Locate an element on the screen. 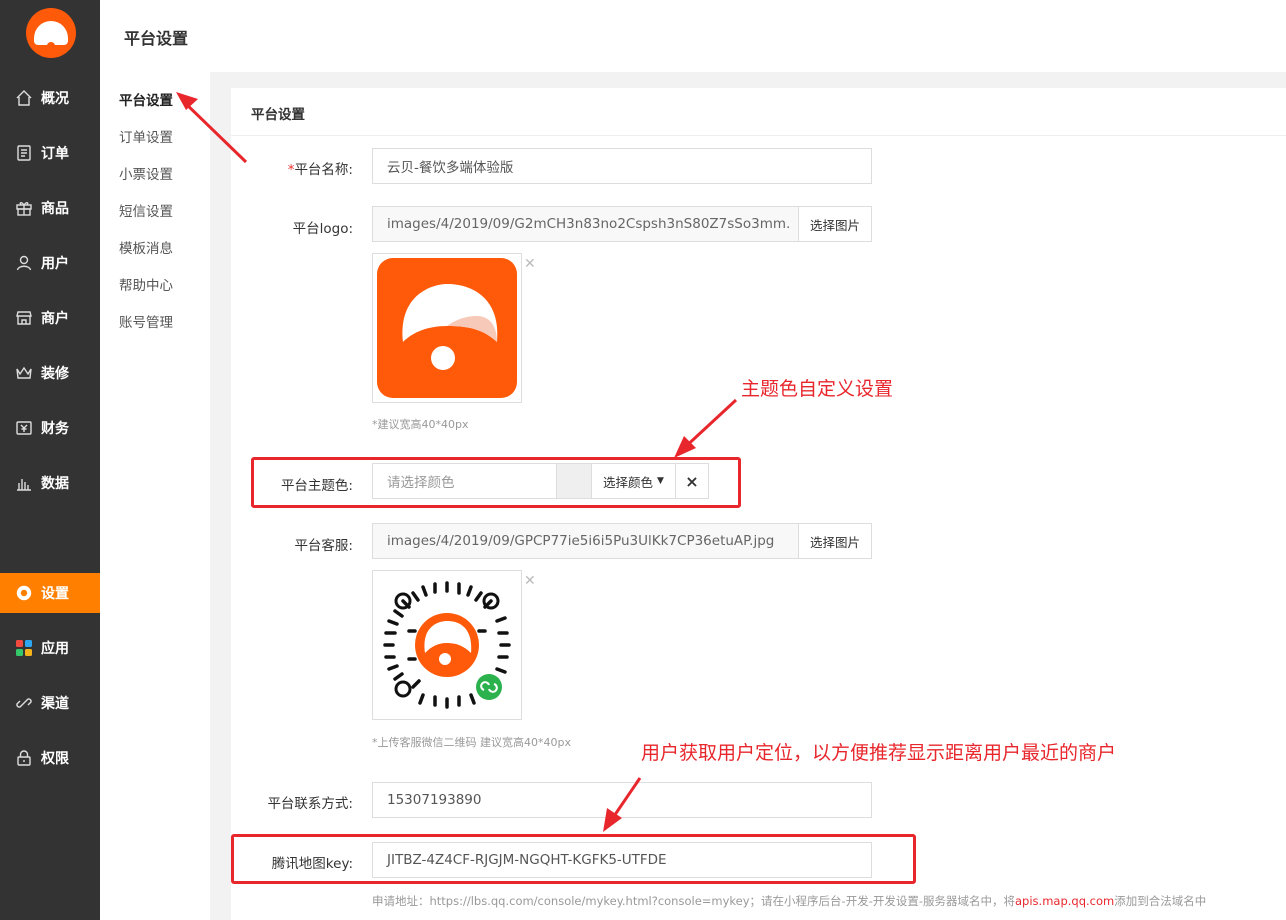 The image size is (1286, 920). subnav-item-account: 账号管理 is located at coordinates (146, 321).